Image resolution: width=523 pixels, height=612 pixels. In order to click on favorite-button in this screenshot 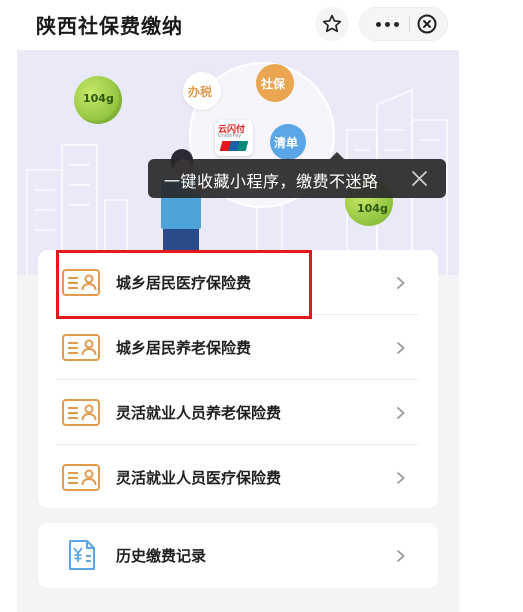, I will do `click(332, 24)`.